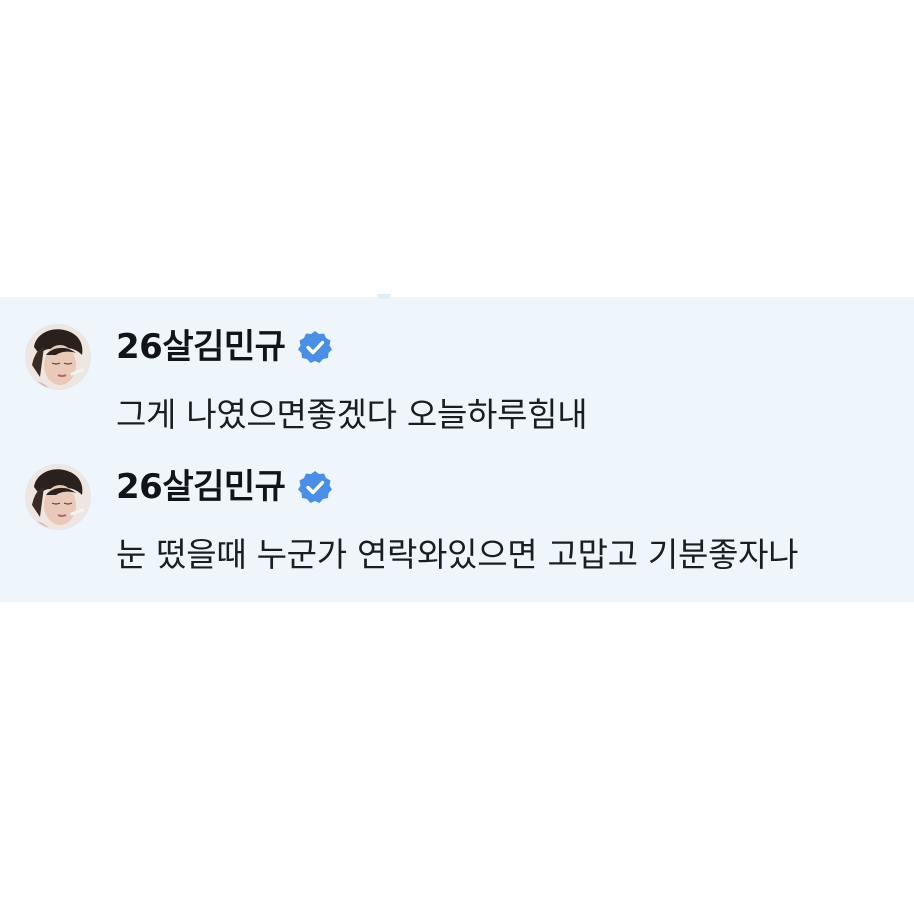  Describe the element at coordinates (457, 554) in the screenshot. I see `message-text: 눈 떴을때 누군가 연락와있으면 고맙고 기분좋자나` at that location.